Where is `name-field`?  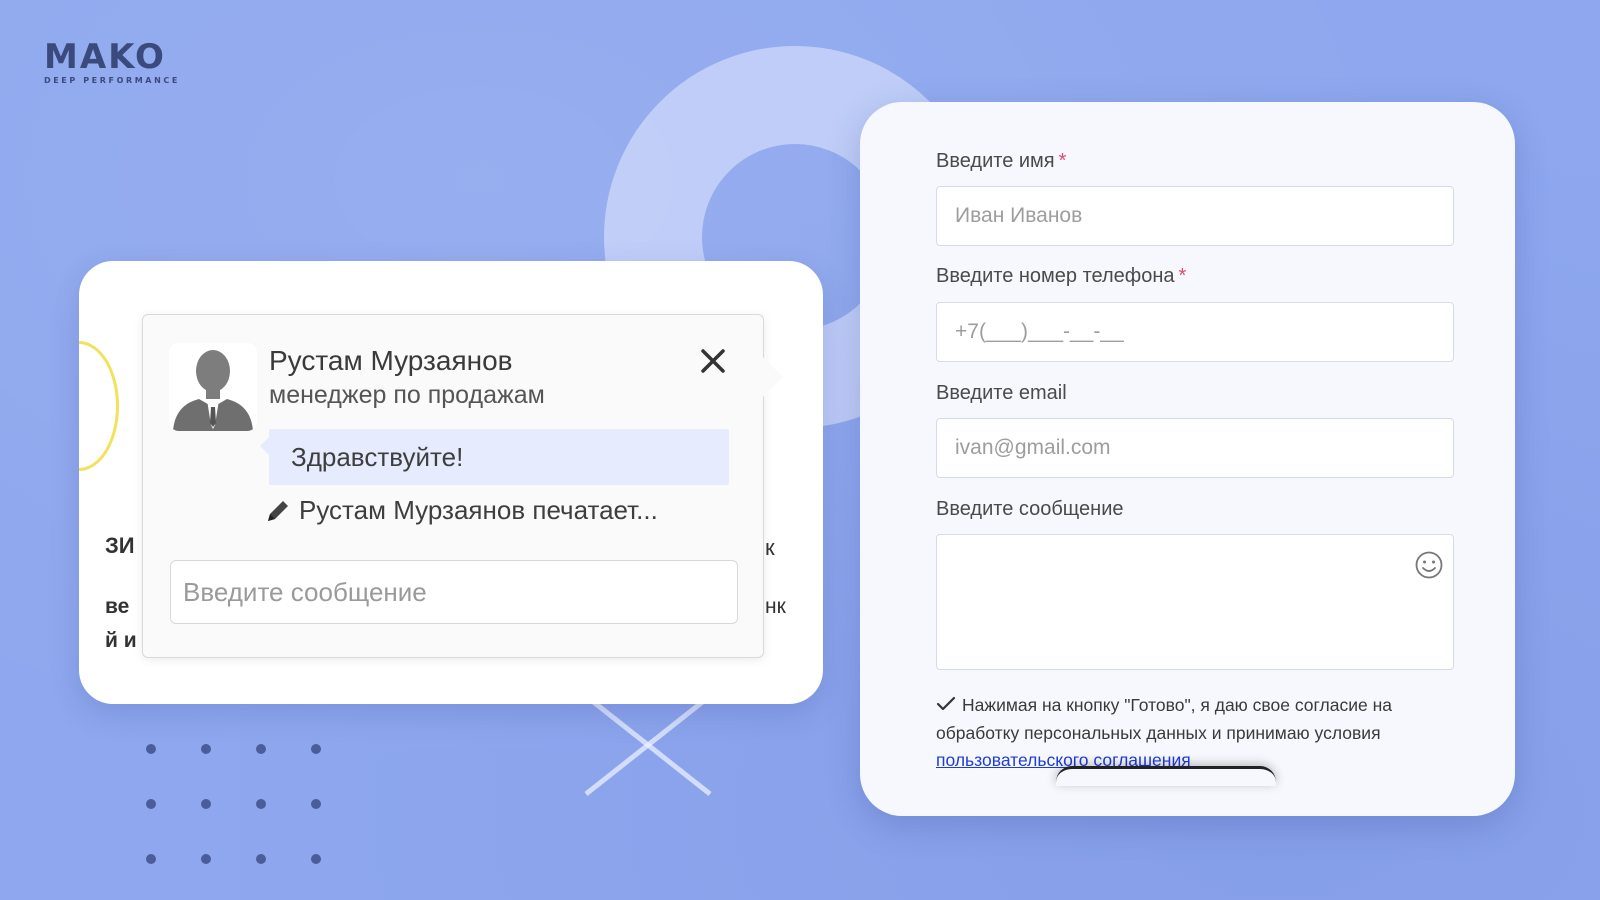
name-field is located at coordinates (1195, 216).